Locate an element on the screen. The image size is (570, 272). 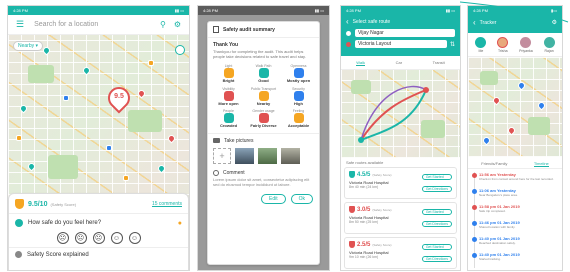
contact-item: Trisha is located at coordinates (503, 44).